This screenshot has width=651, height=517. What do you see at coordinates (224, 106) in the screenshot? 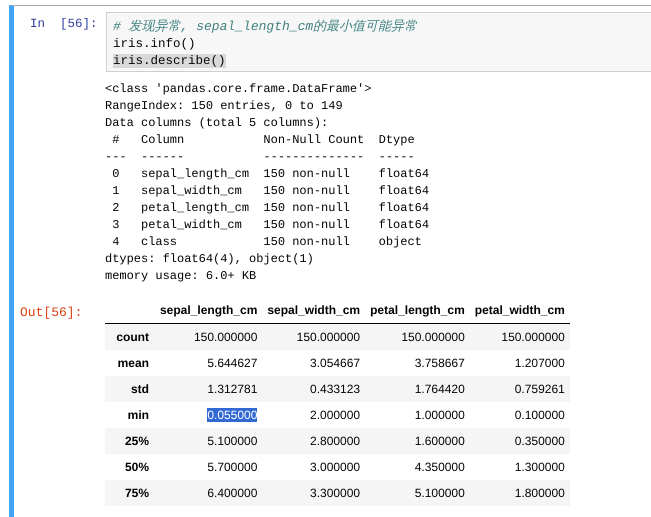
I see `output-line: RangeIndex: 150 entries, 0 to 149` at bounding box center [224, 106].